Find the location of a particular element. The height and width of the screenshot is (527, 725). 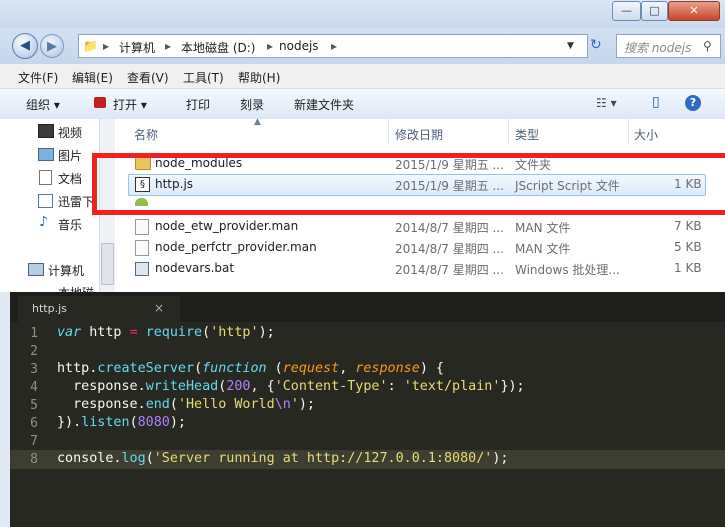

address-dropdown-icon: ▼ is located at coordinates (570, 46).